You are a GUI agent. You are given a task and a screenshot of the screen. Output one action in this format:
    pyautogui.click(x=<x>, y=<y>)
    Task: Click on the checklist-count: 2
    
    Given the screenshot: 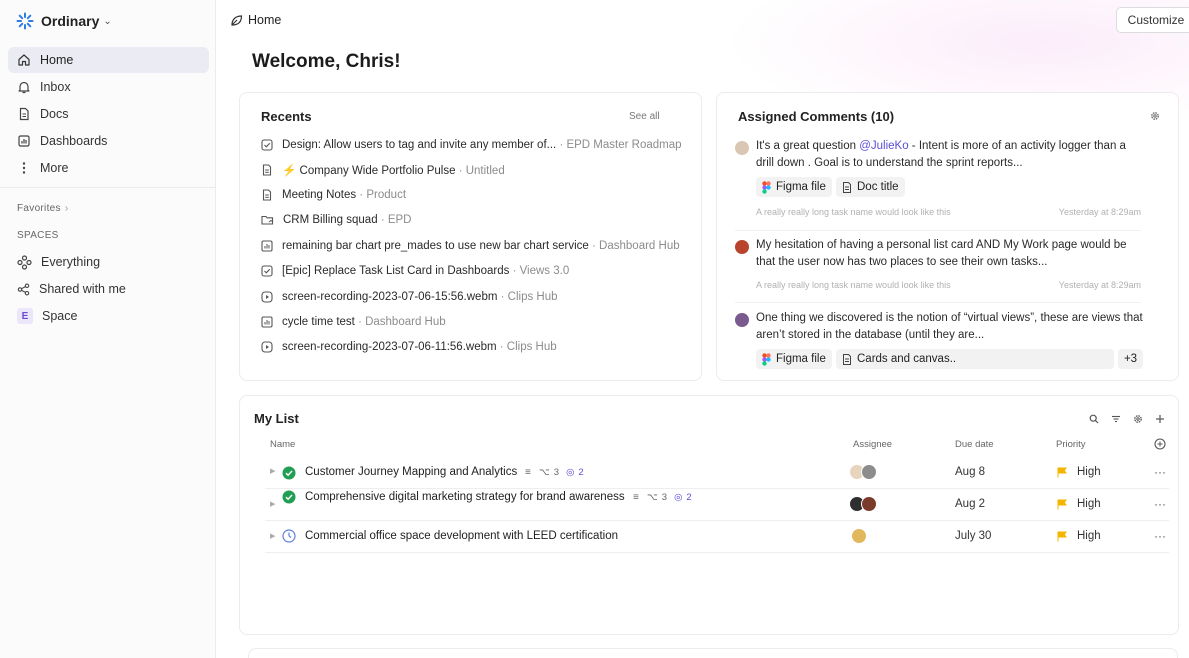 What is the action you would take?
    pyautogui.click(x=581, y=472)
    